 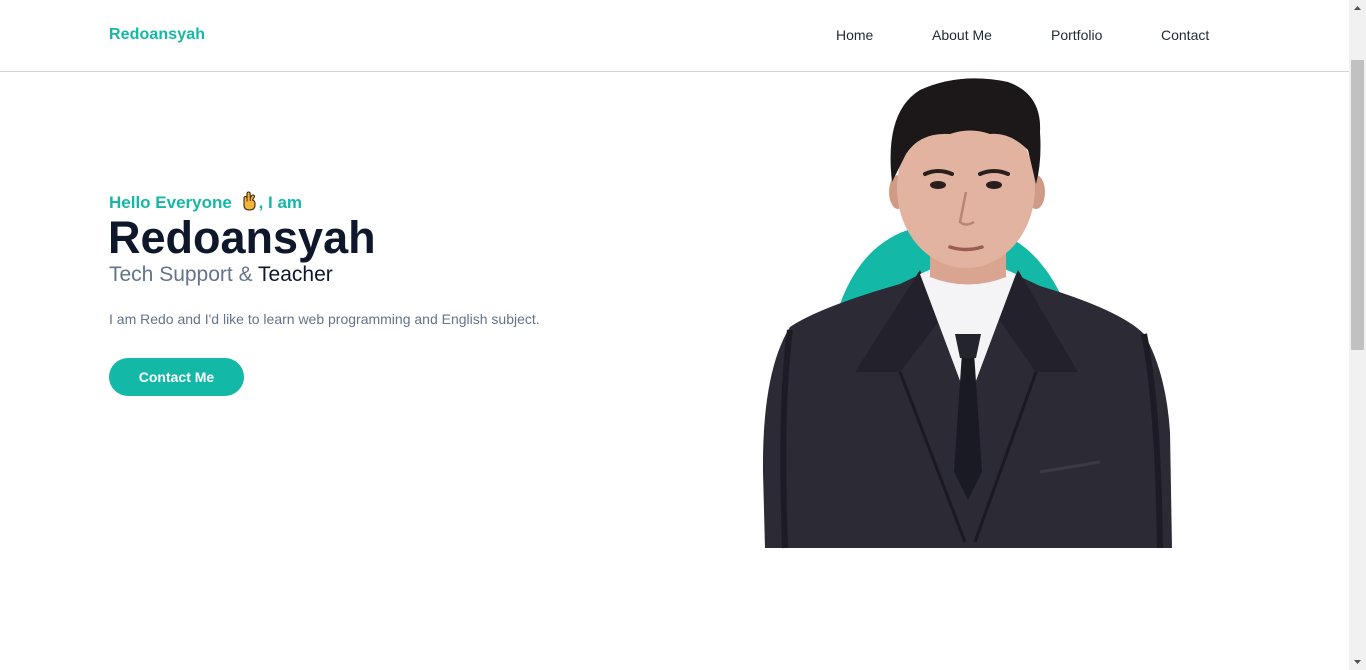 I want to click on contact-me-button: Contact Me, so click(x=176, y=377).